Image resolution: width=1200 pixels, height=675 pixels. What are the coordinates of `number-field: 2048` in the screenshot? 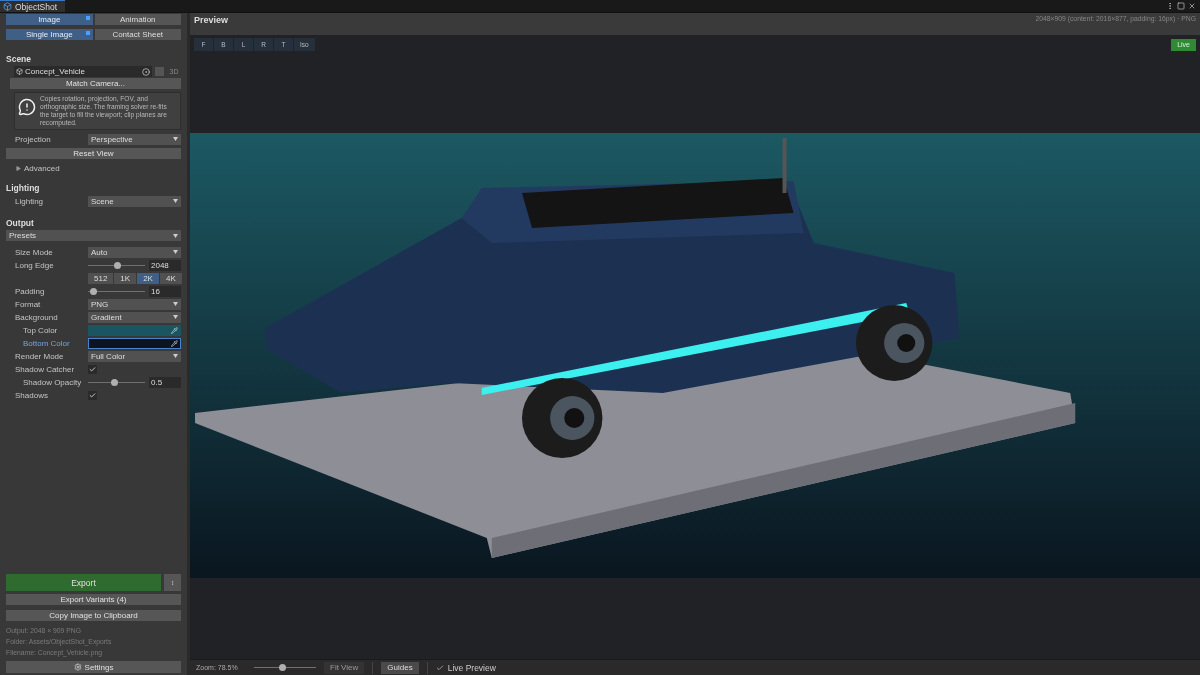 It's located at (165, 265).